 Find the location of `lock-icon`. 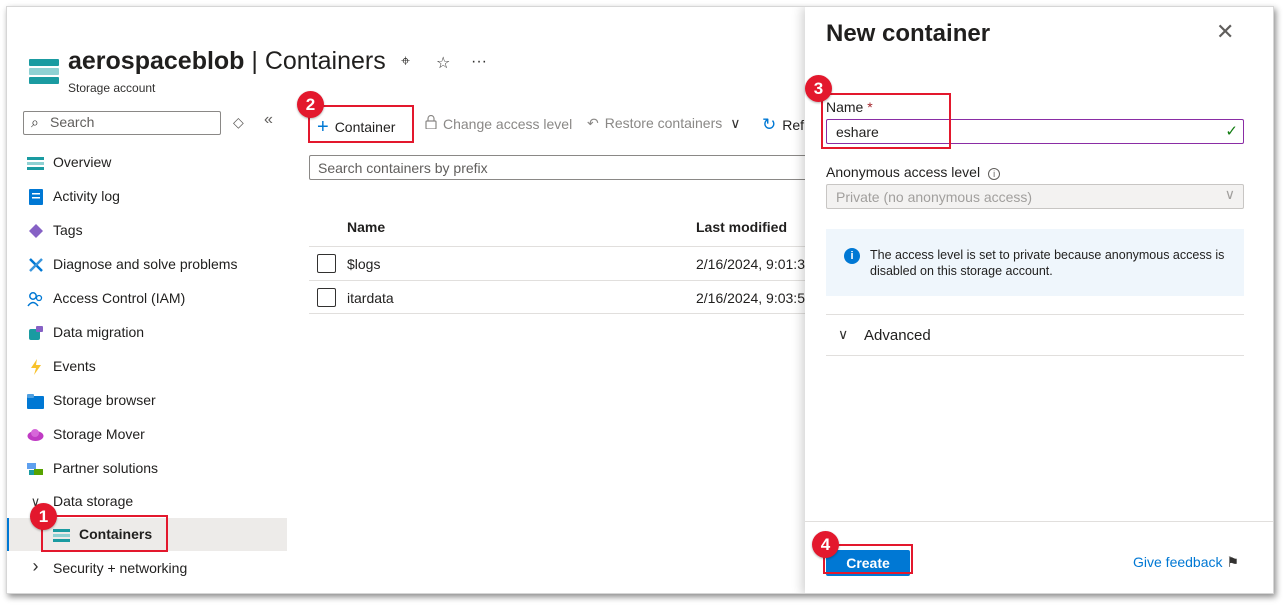

lock-icon is located at coordinates (431, 123).